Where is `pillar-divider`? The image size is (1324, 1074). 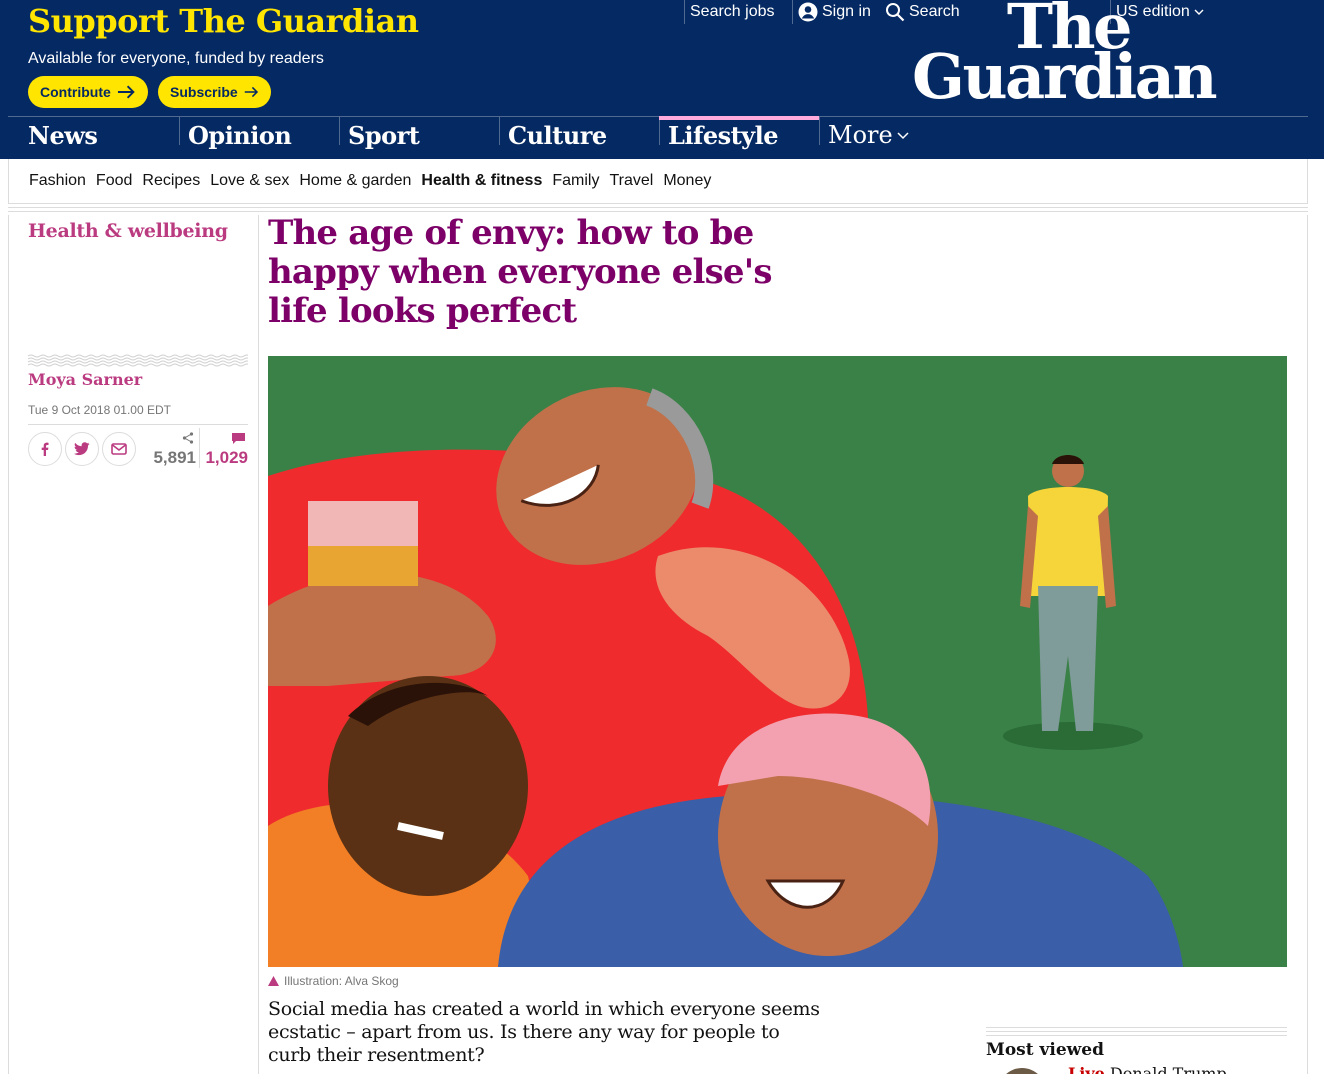 pillar-divider is located at coordinates (819, 131).